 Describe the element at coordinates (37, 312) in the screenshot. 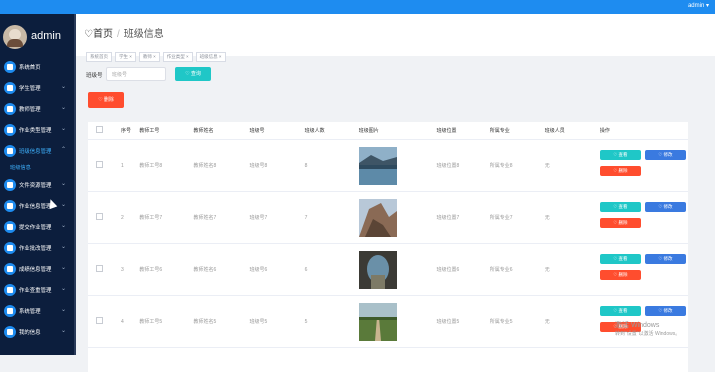

I see `sidebar-item: 系统管理 ⌄` at that location.